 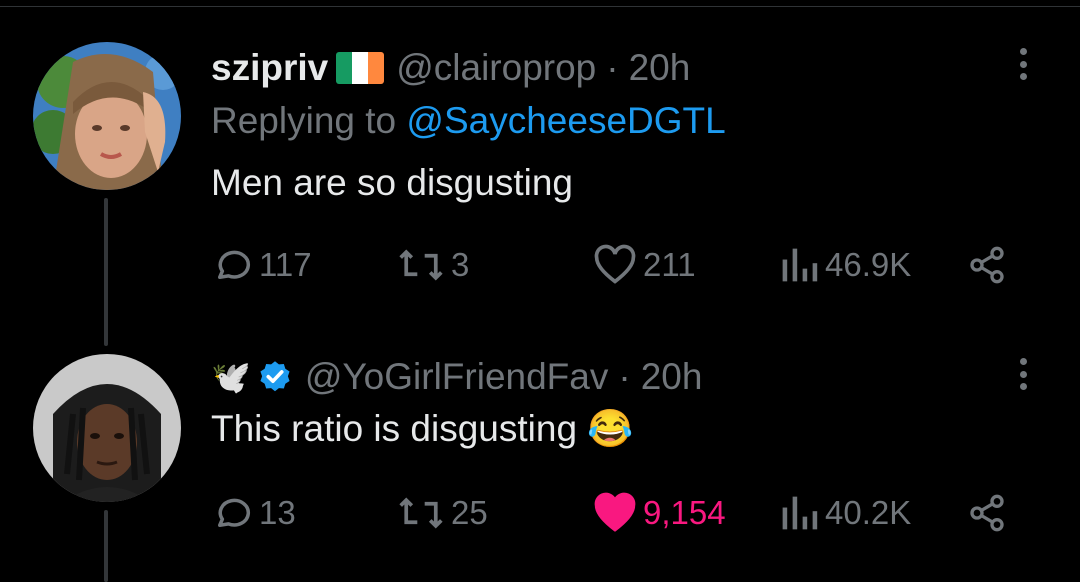 What do you see at coordinates (469, 512) in the screenshot?
I see `retweet-count: 25` at bounding box center [469, 512].